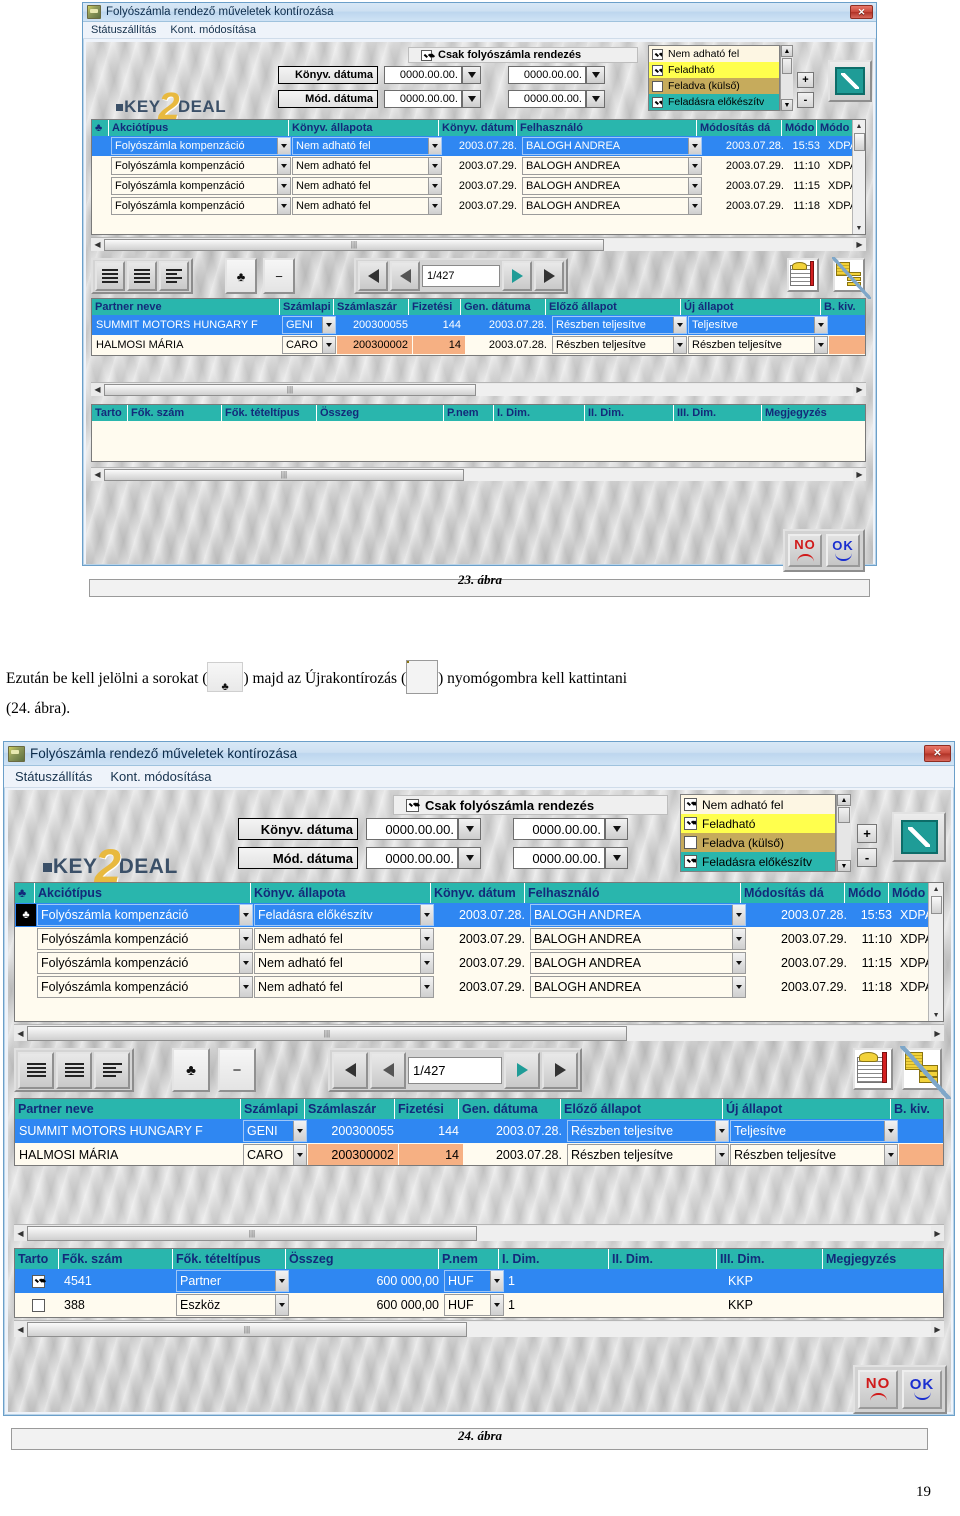  I want to click on partner-grid-hscrollbar: ◀ ||| ▶, so click(479, 1232).